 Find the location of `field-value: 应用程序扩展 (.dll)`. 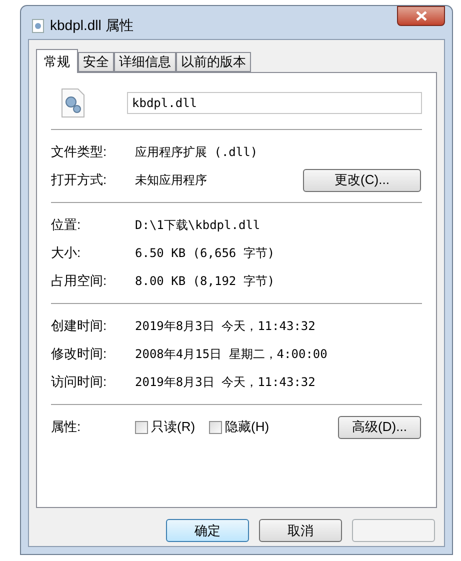

field-value: 应用程序扩展 (.dll) is located at coordinates (197, 152).